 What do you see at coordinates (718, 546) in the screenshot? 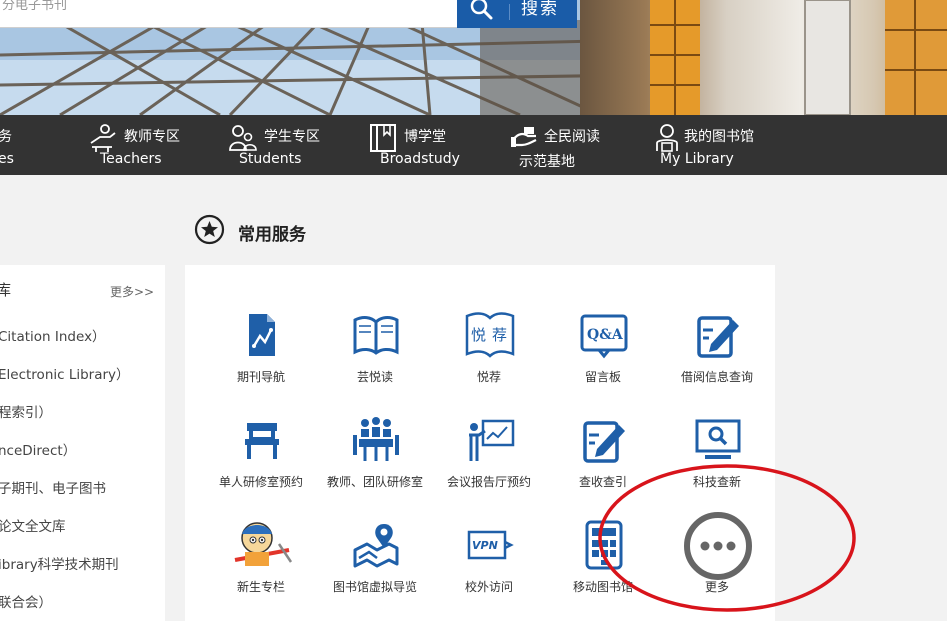
I see `more-dots-icon` at bounding box center [718, 546].